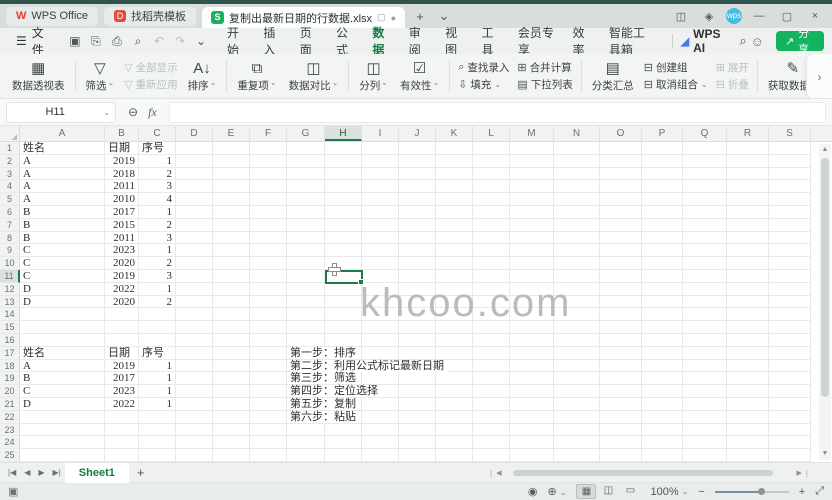 The image size is (832, 500). Describe the element at coordinates (323, 353) in the screenshot. I see `cell-G17: 第一步：排序` at that location.